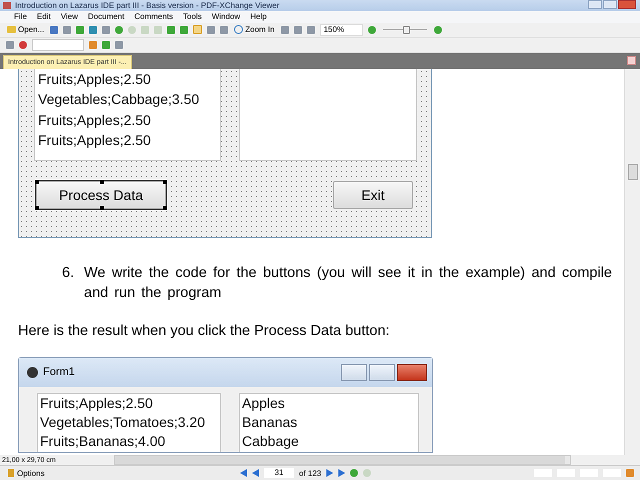  Describe the element at coordinates (59, 372) in the screenshot. I see `form-title: Form1` at that location.